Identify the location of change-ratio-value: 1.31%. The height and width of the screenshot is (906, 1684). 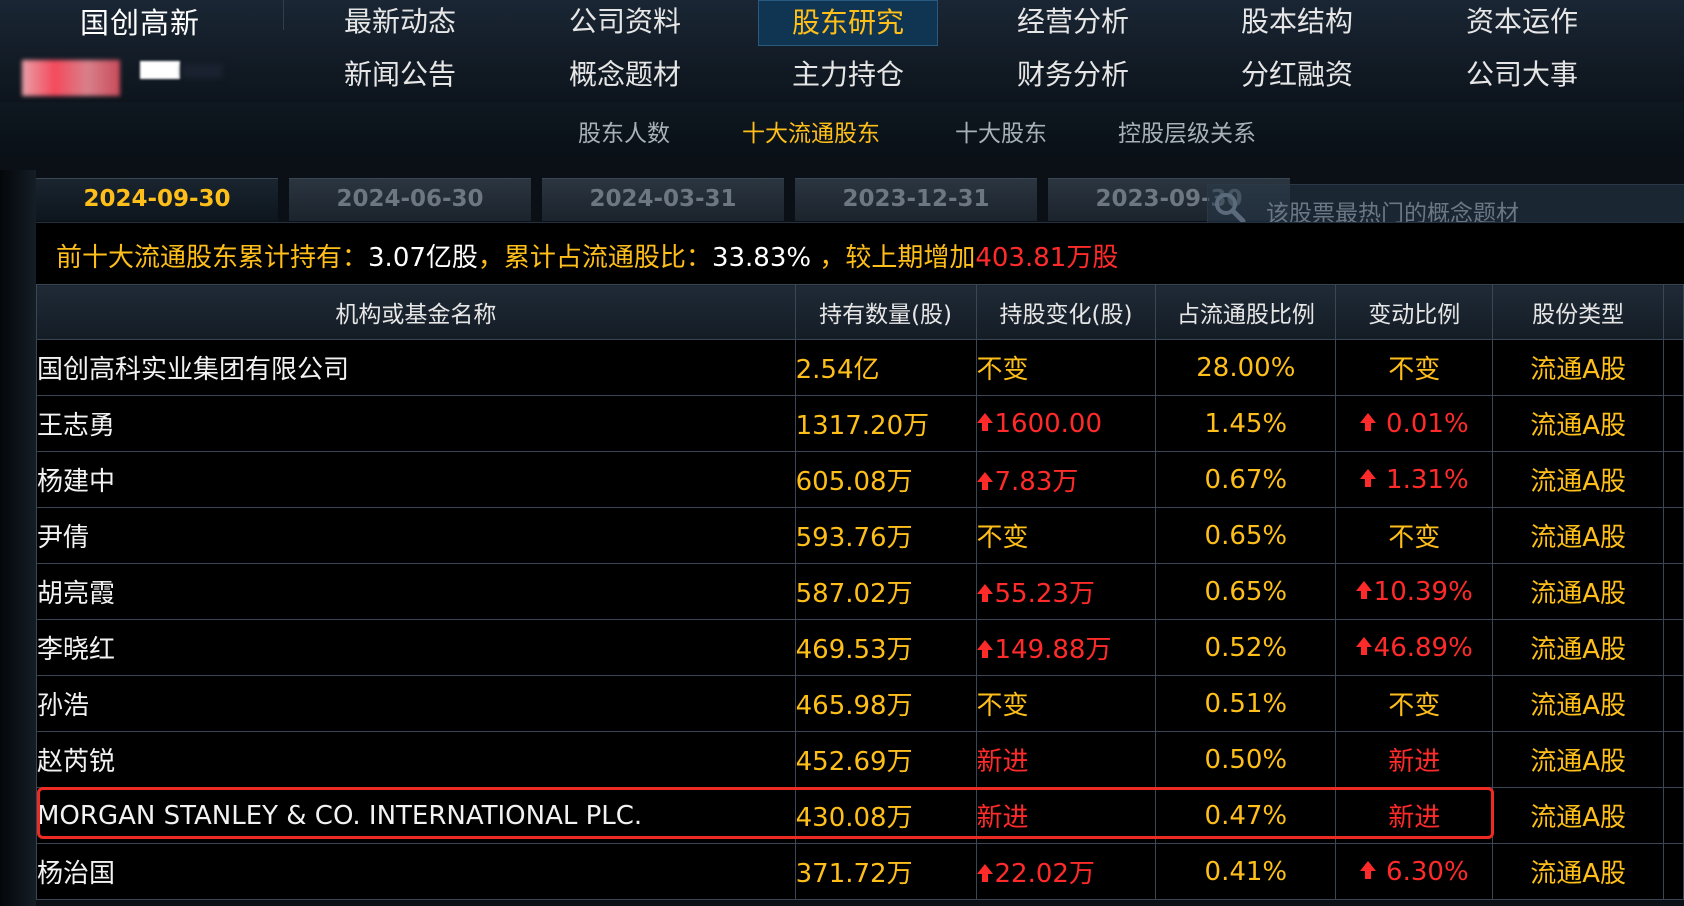
(1423, 479).